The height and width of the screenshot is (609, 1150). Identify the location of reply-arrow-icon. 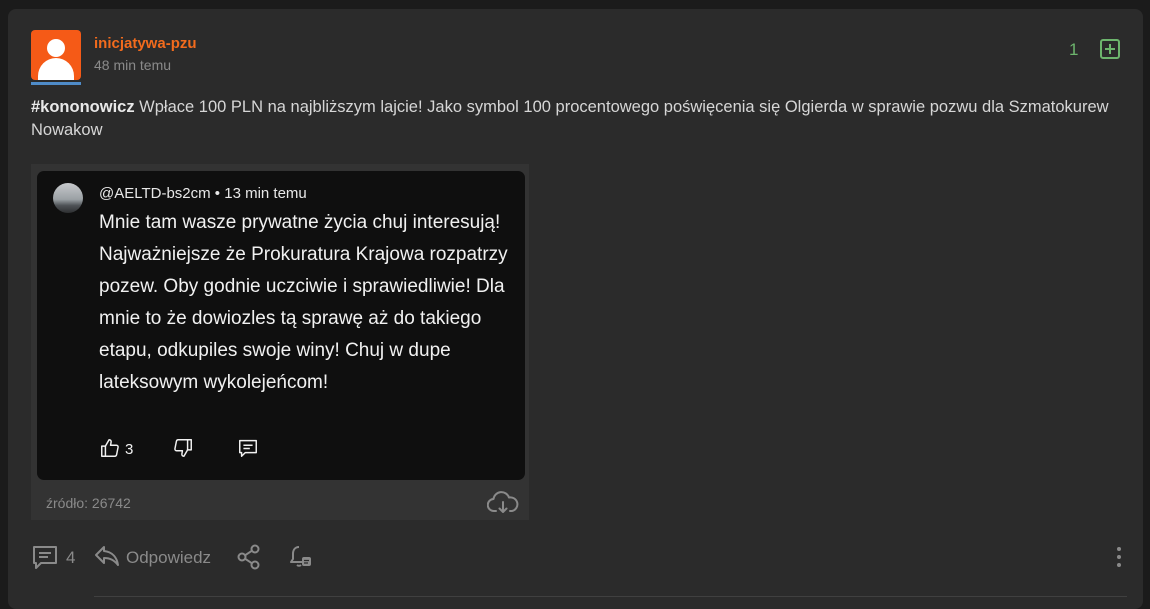
(107, 556).